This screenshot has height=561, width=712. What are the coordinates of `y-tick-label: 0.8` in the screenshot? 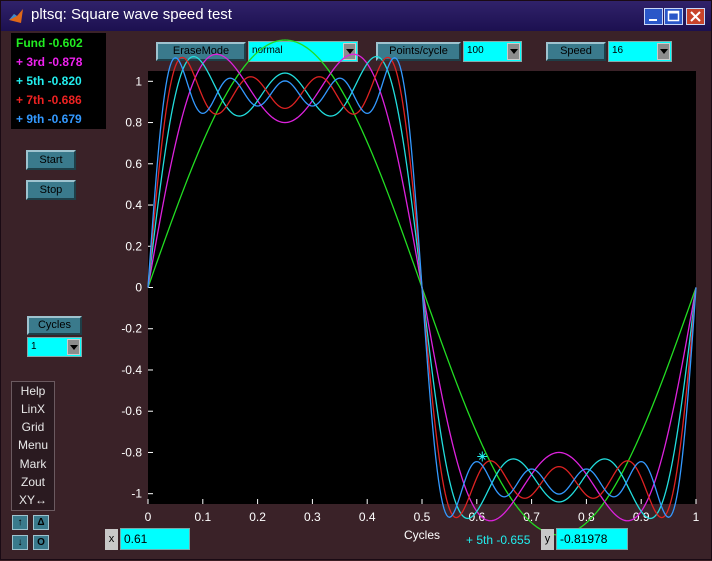 It's located at (133, 123).